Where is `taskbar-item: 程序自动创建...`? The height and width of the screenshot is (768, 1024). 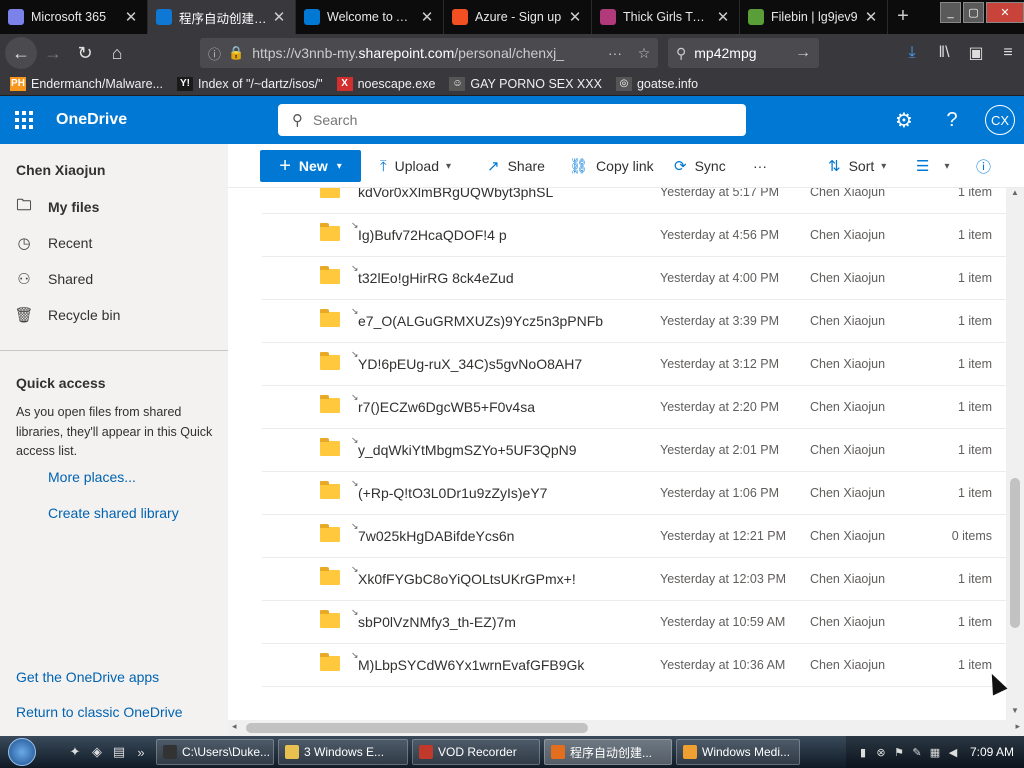 taskbar-item: 程序自动创建... is located at coordinates (608, 752).